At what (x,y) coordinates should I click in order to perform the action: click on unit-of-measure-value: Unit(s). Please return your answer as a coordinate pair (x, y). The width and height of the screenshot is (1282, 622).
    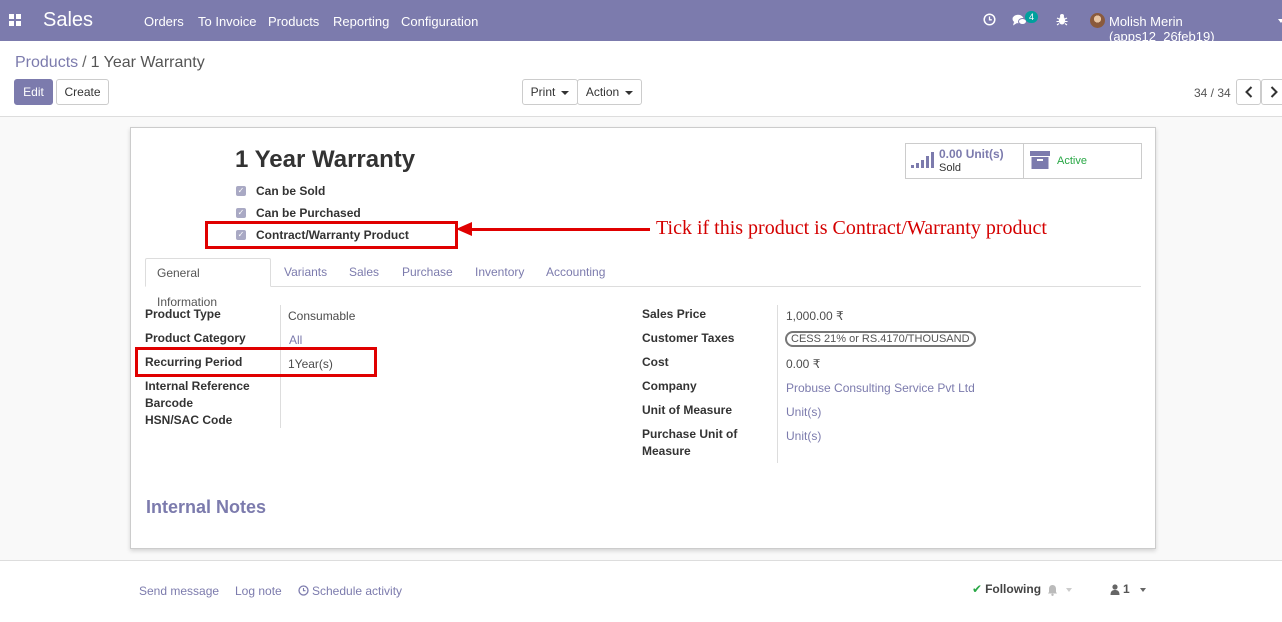
    Looking at the image, I should click on (803, 412).